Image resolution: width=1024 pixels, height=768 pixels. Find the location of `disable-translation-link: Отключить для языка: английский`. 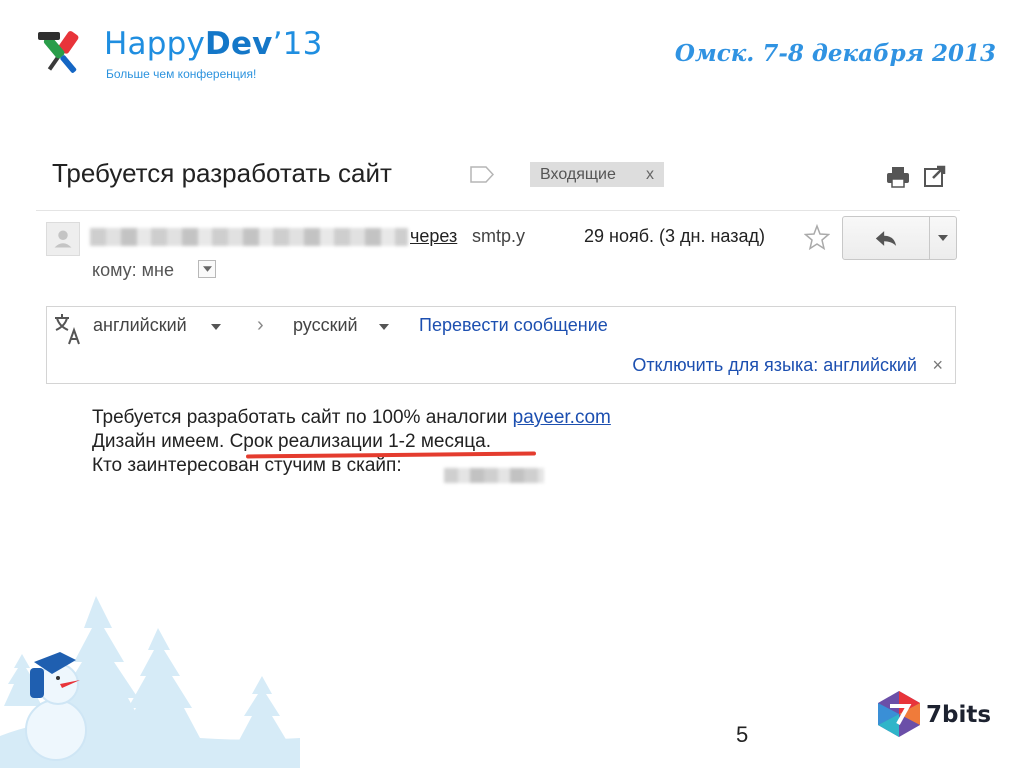

disable-translation-link: Отключить для языка: английский is located at coordinates (774, 365).